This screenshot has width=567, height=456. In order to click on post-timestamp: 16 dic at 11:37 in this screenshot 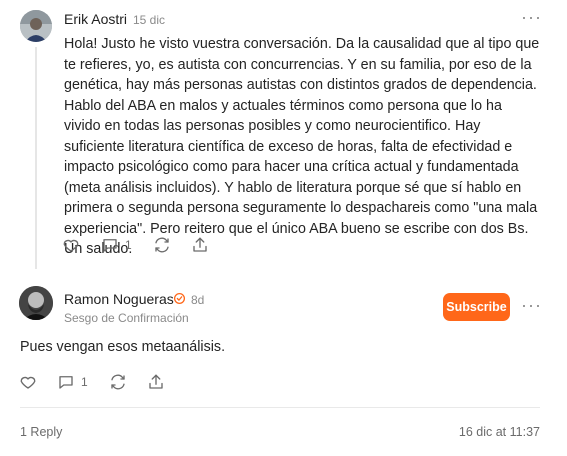, I will do `click(499, 432)`.